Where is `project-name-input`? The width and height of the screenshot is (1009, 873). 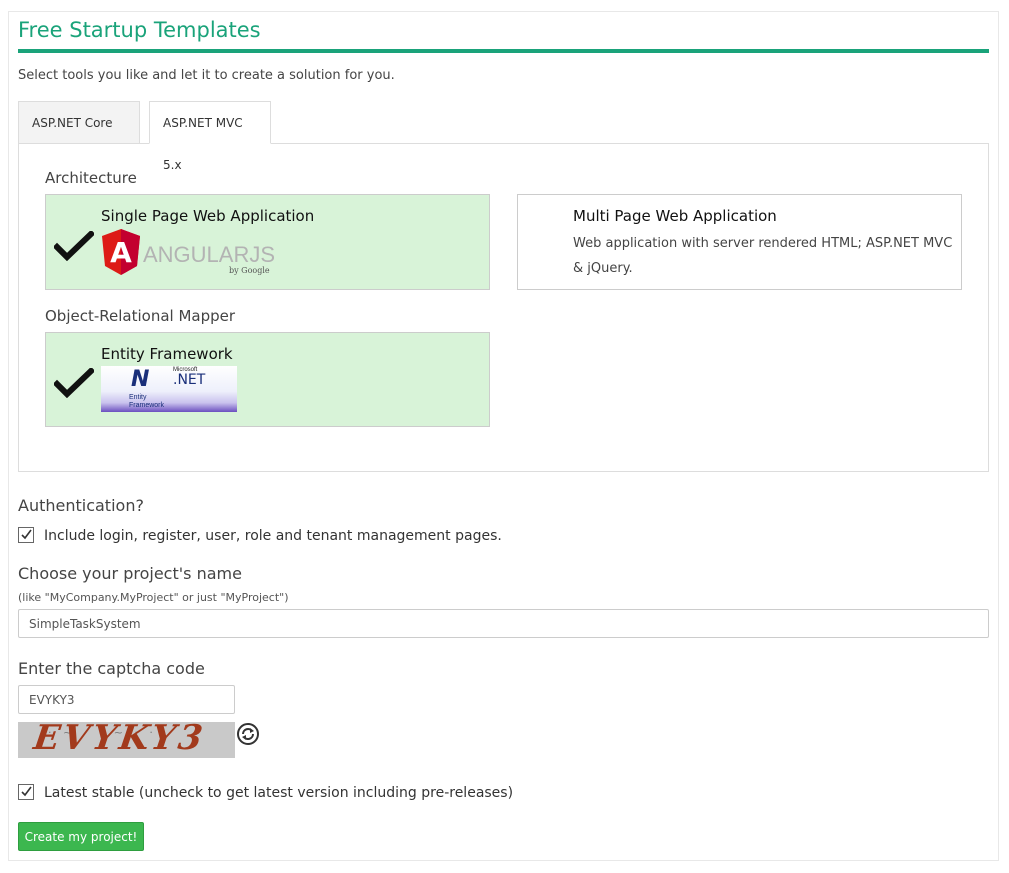
project-name-input is located at coordinates (503, 623).